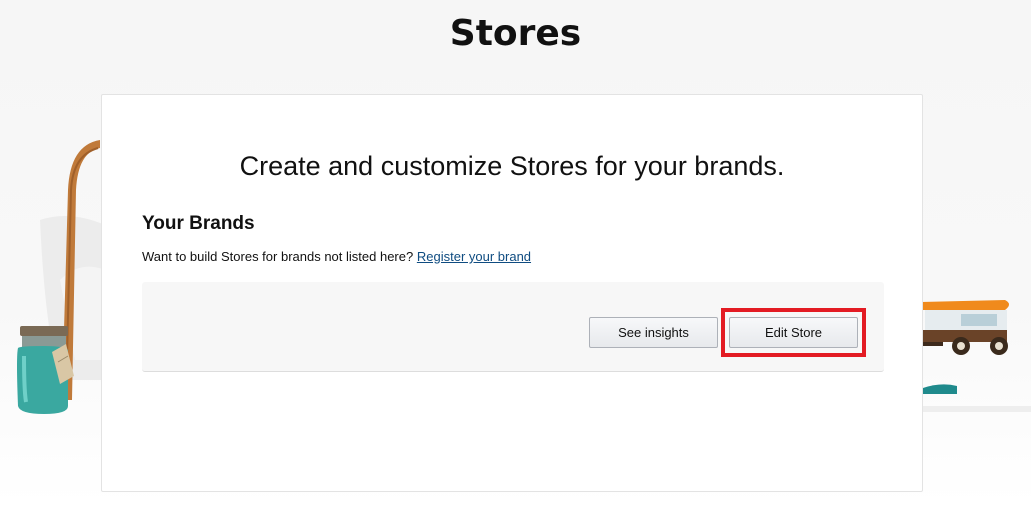 Image resolution: width=1031 pixels, height=505 pixels. I want to click on see-insights-button: See insights, so click(653, 332).